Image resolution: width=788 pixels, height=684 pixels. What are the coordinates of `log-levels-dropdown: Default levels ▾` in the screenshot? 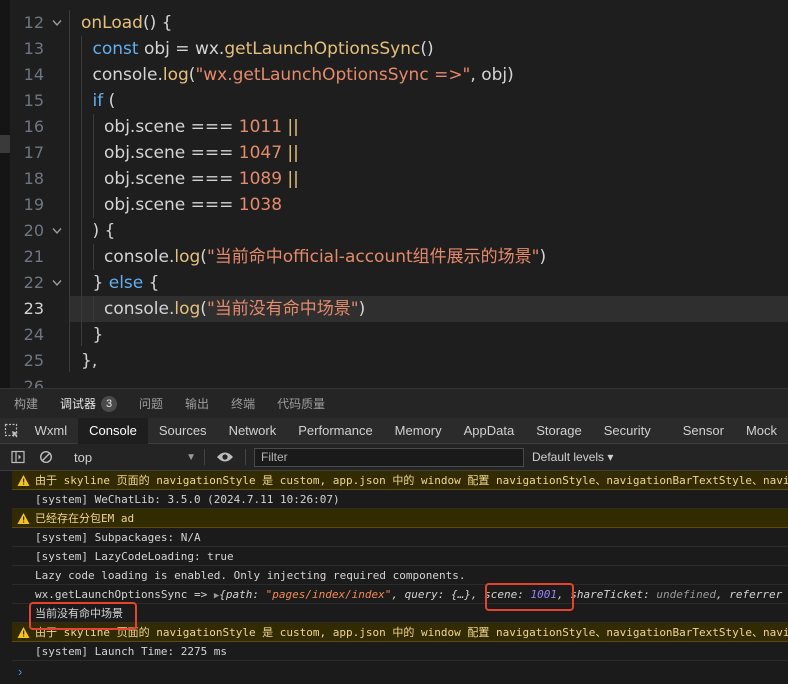 It's located at (572, 457).